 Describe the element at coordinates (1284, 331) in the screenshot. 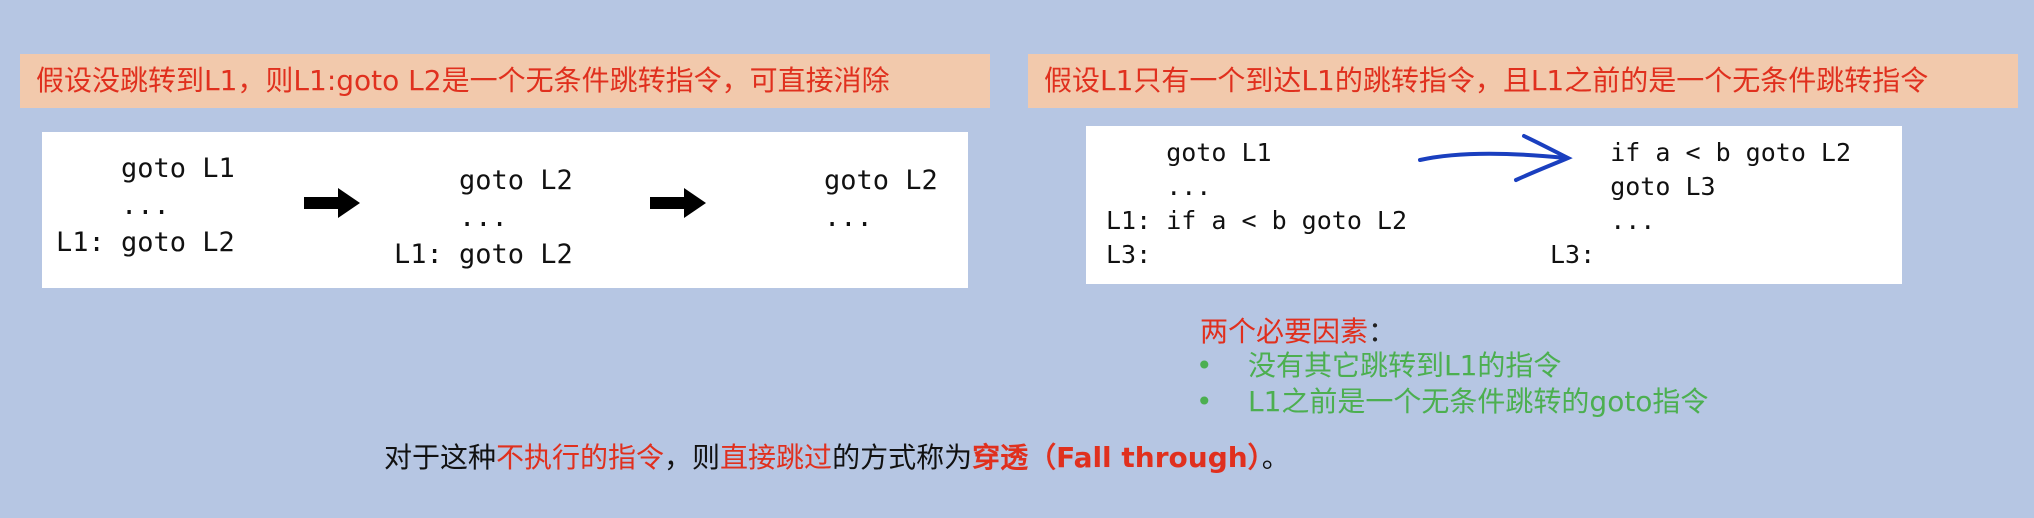

I see `factors-title: 两个必要因素` at that location.